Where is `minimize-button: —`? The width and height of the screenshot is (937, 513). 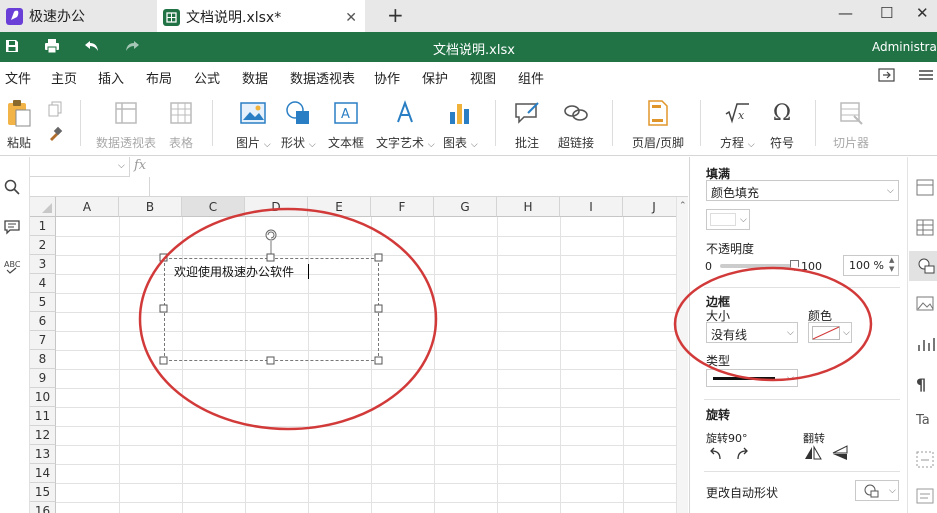
minimize-button: — is located at coordinates (845, 13).